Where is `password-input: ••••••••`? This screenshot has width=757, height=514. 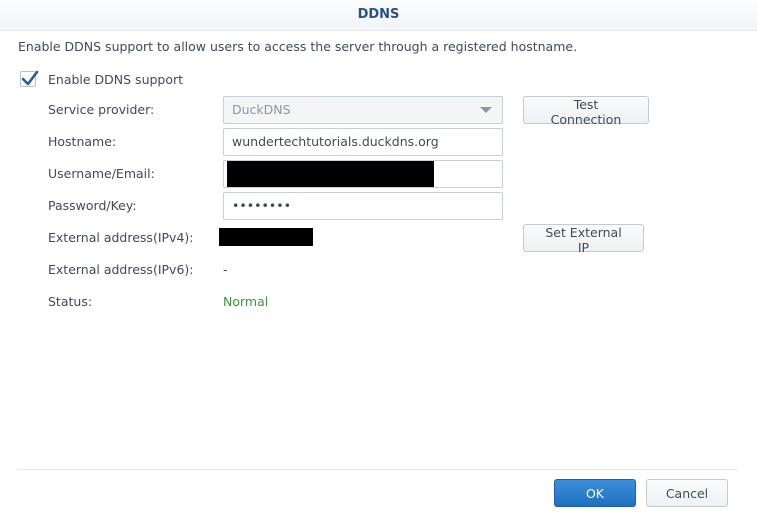
password-input: •••••••• is located at coordinates (363, 206).